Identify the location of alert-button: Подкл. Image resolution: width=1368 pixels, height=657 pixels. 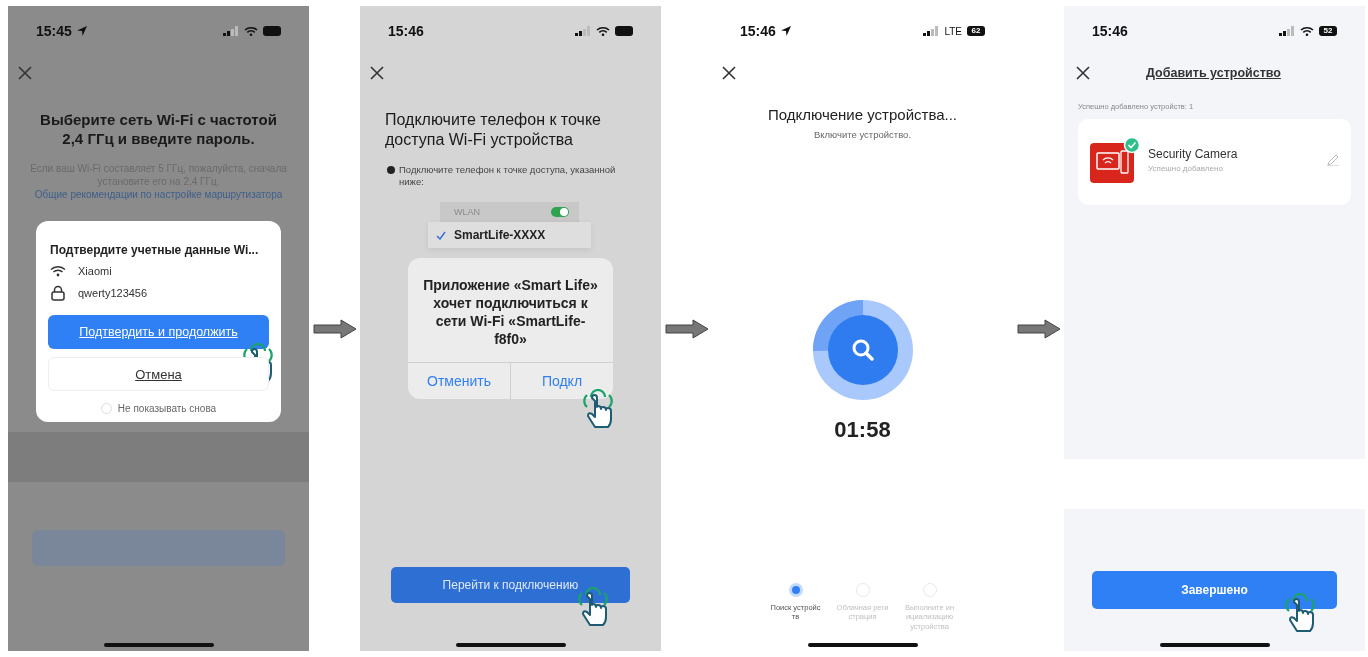
(562, 381).